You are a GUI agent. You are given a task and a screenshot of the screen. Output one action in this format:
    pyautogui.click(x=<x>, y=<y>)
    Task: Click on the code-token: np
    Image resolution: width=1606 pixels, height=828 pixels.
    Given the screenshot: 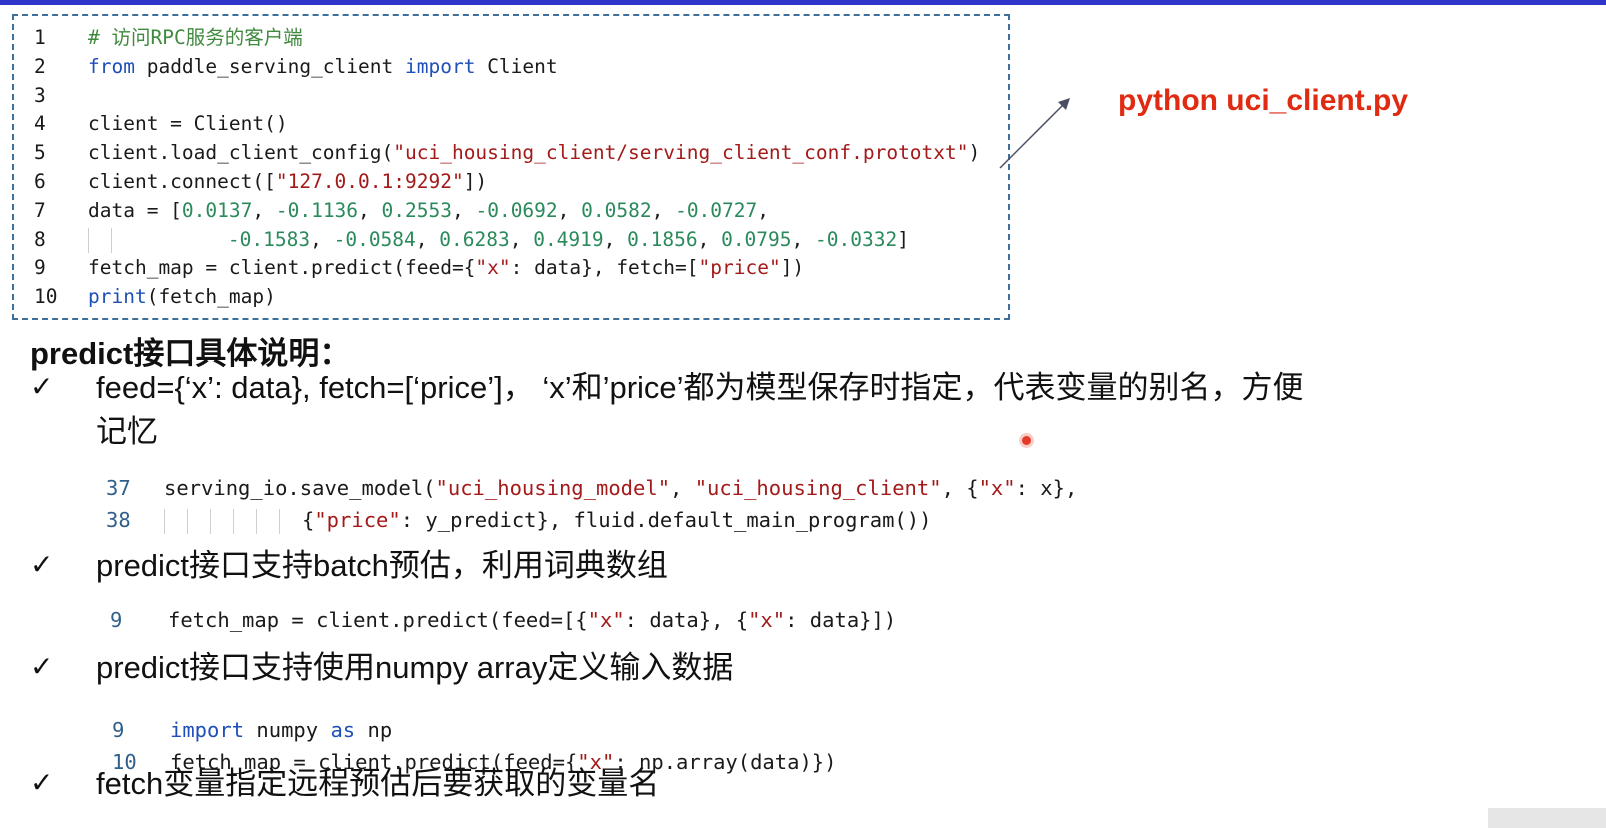 What is the action you would take?
    pyautogui.click(x=374, y=730)
    